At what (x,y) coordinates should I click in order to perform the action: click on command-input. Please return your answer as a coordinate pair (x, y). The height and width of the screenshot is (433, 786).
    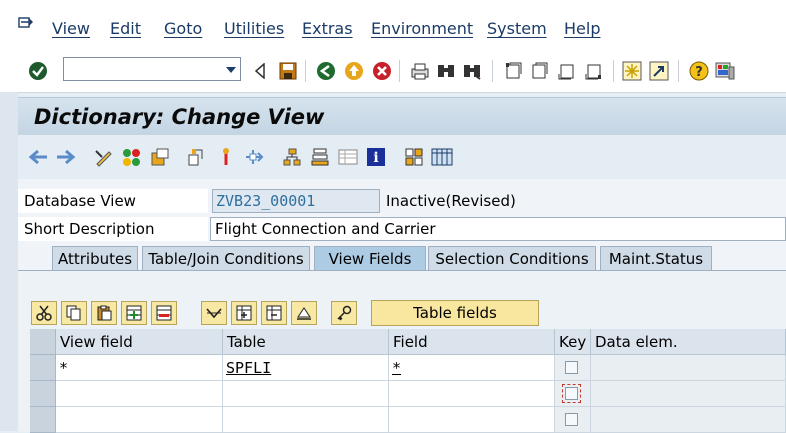
    Looking at the image, I should click on (145, 70).